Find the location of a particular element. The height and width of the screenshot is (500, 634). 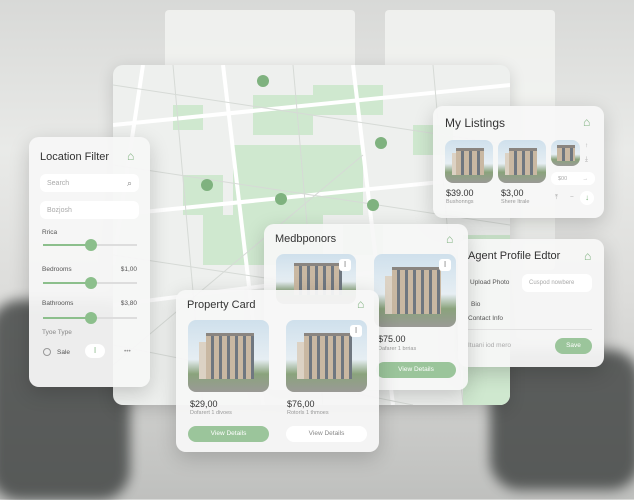

save-button: Save is located at coordinates (573, 346).